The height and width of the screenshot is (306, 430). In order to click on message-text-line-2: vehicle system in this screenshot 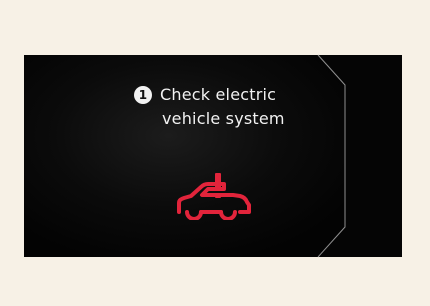, I will do `click(223, 118)`.